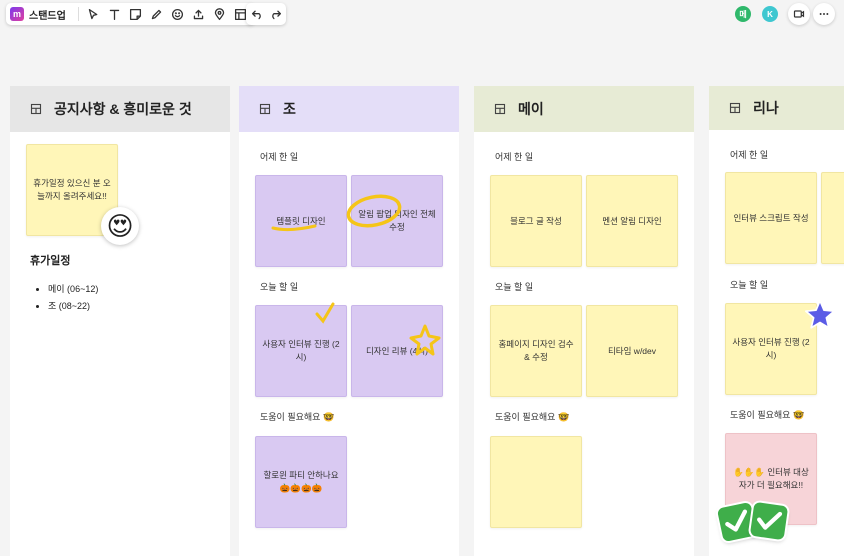 This screenshot has width=844, height=556. Describe the element at coordinates (17, 14) in the screenshot. I see `app-logo: m` at that location.